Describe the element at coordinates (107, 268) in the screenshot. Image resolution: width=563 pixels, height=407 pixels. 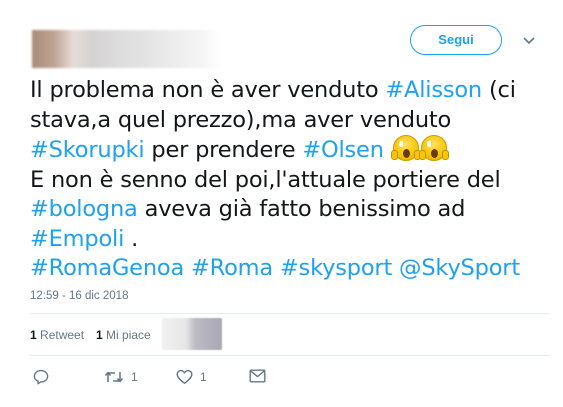
I see `hashtag-link: #RomaGenoa` at that location.